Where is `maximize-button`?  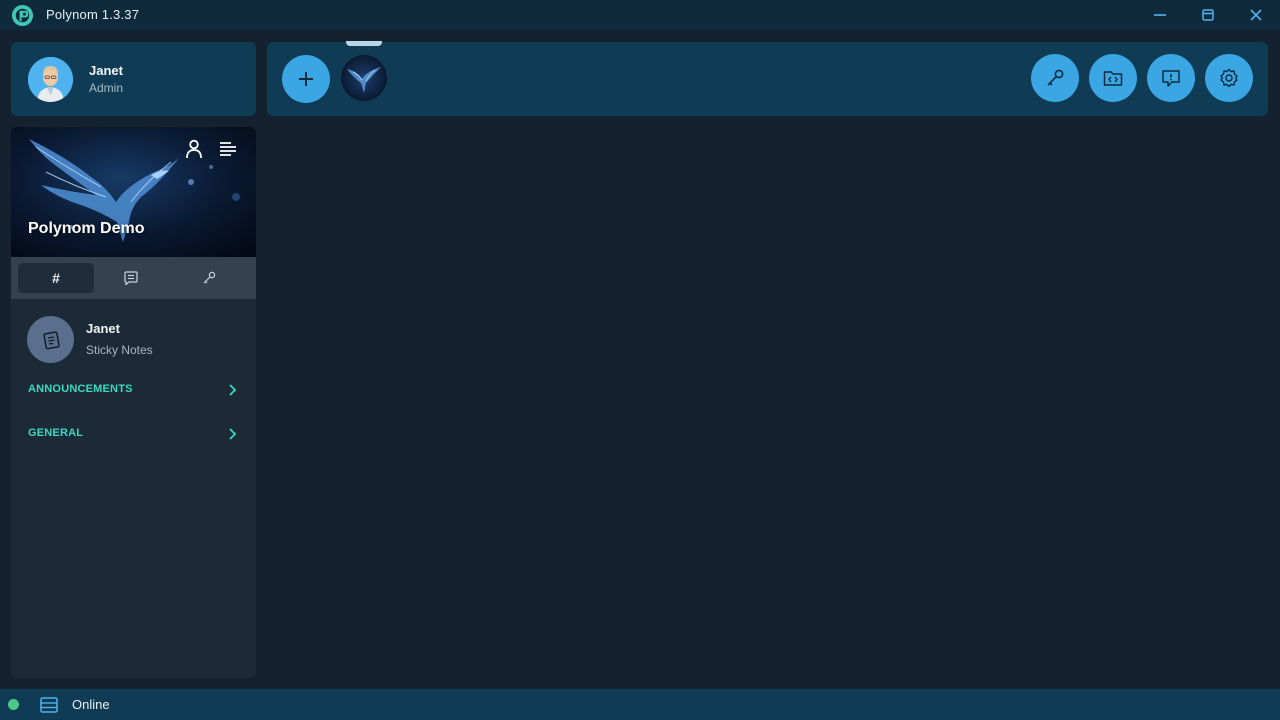 maximize-button is located at coordinates (1208, 15).